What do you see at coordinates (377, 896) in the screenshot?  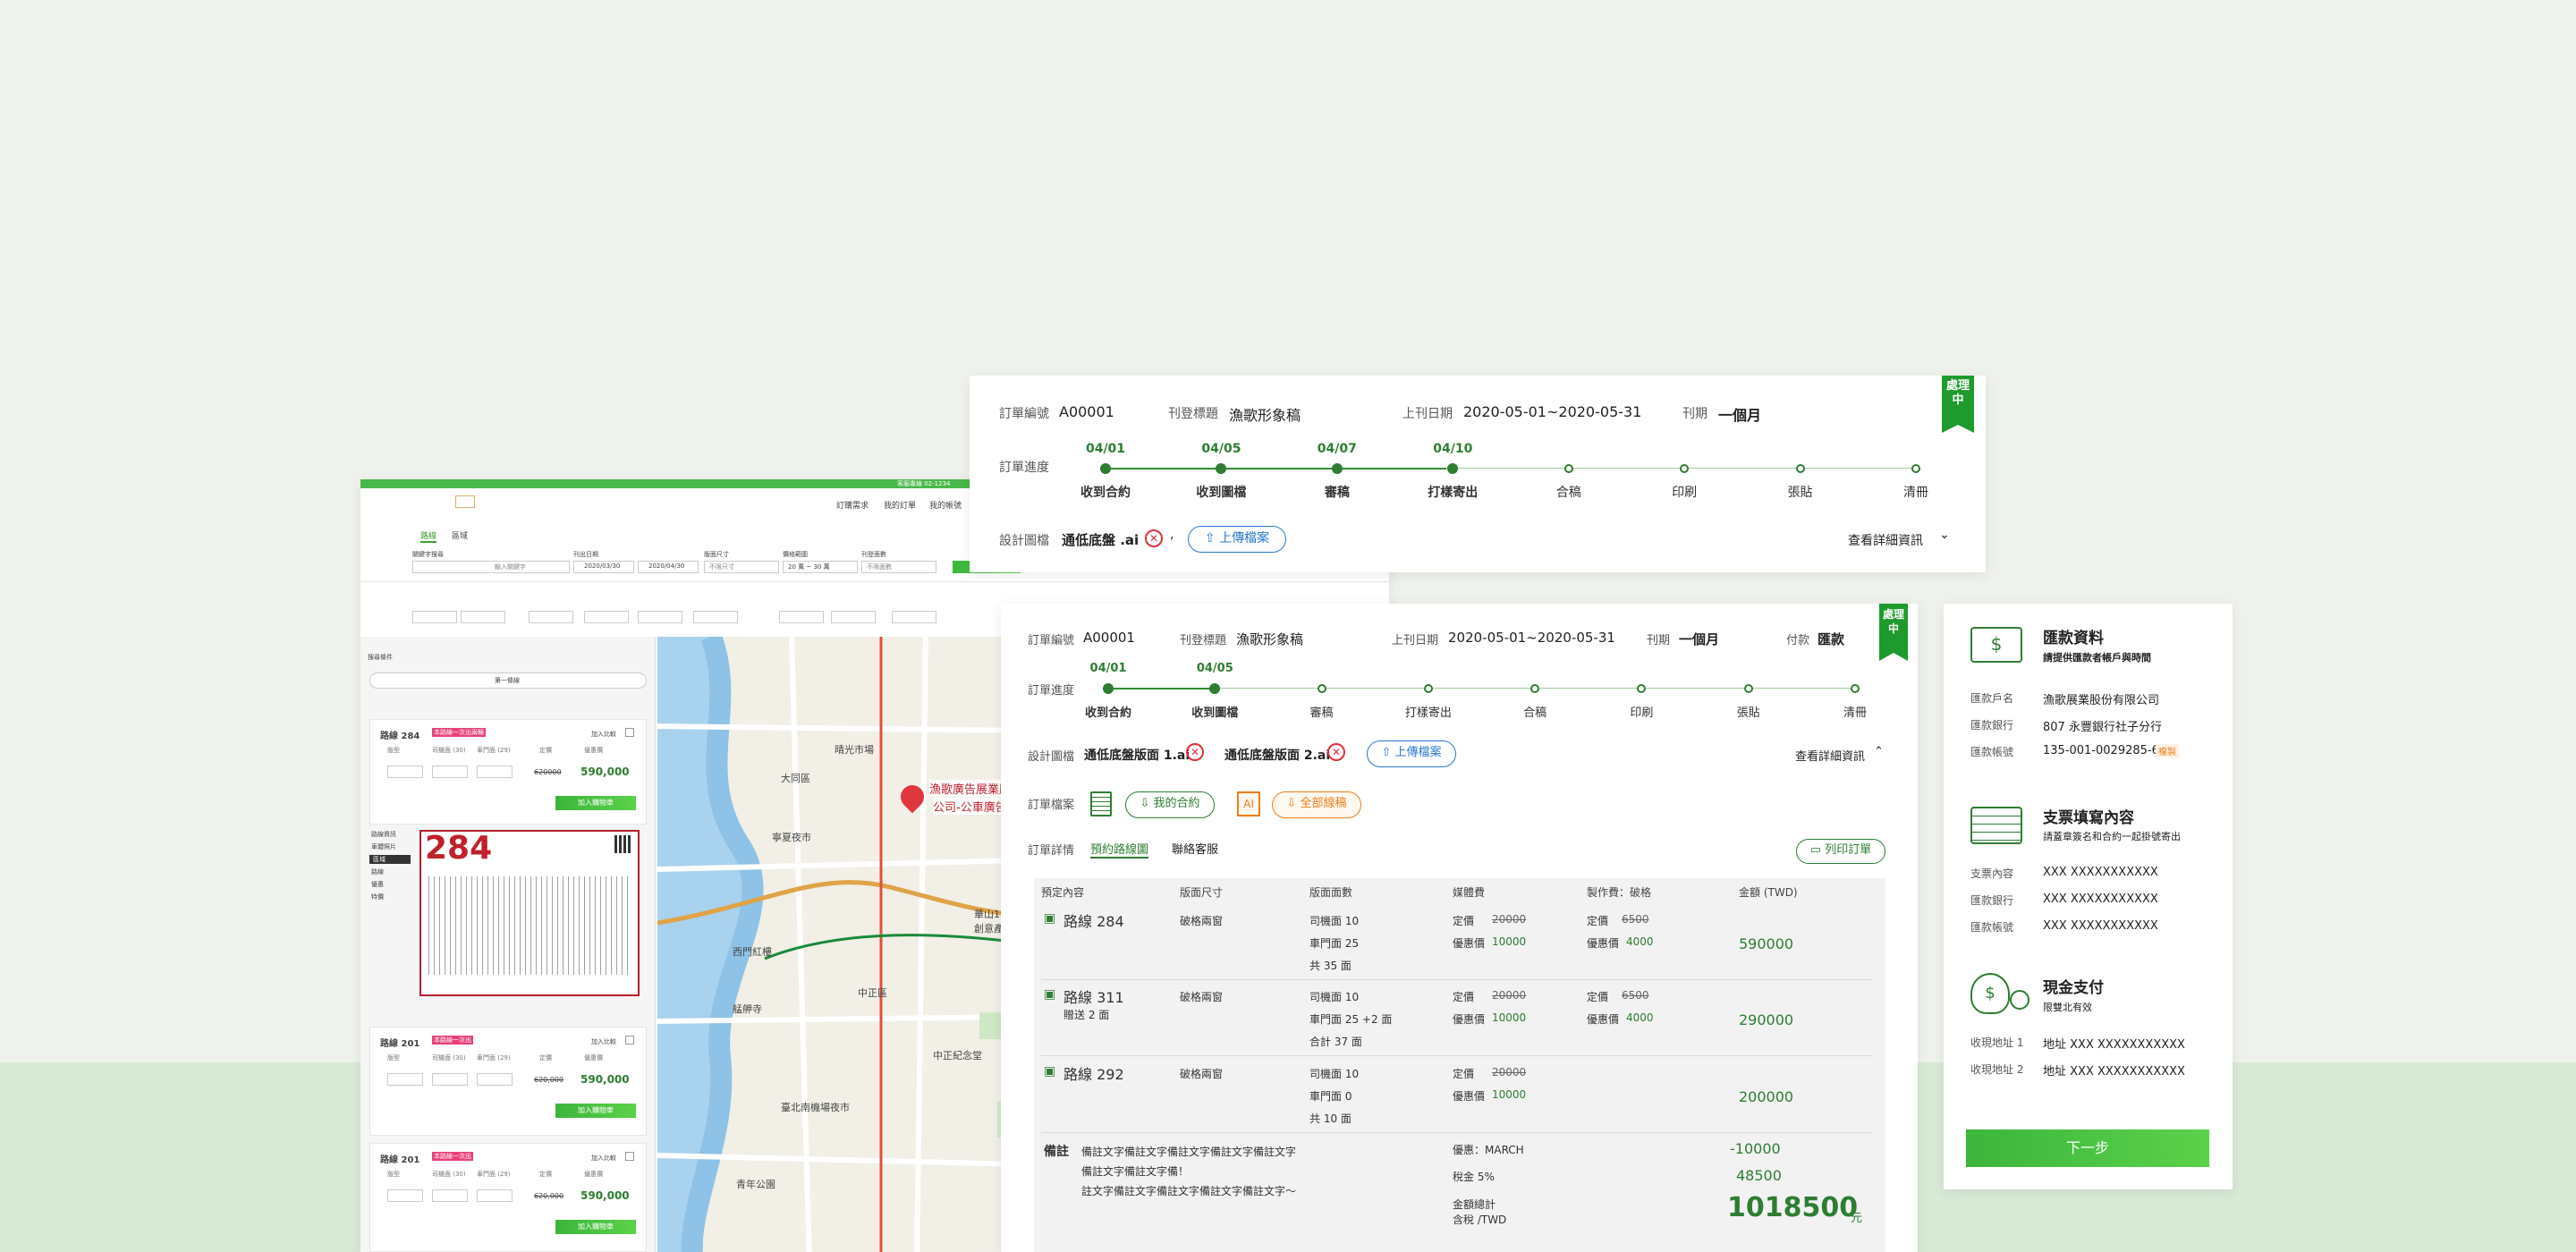 I see `side-tab: 特價` at bounding box center [377, 896].